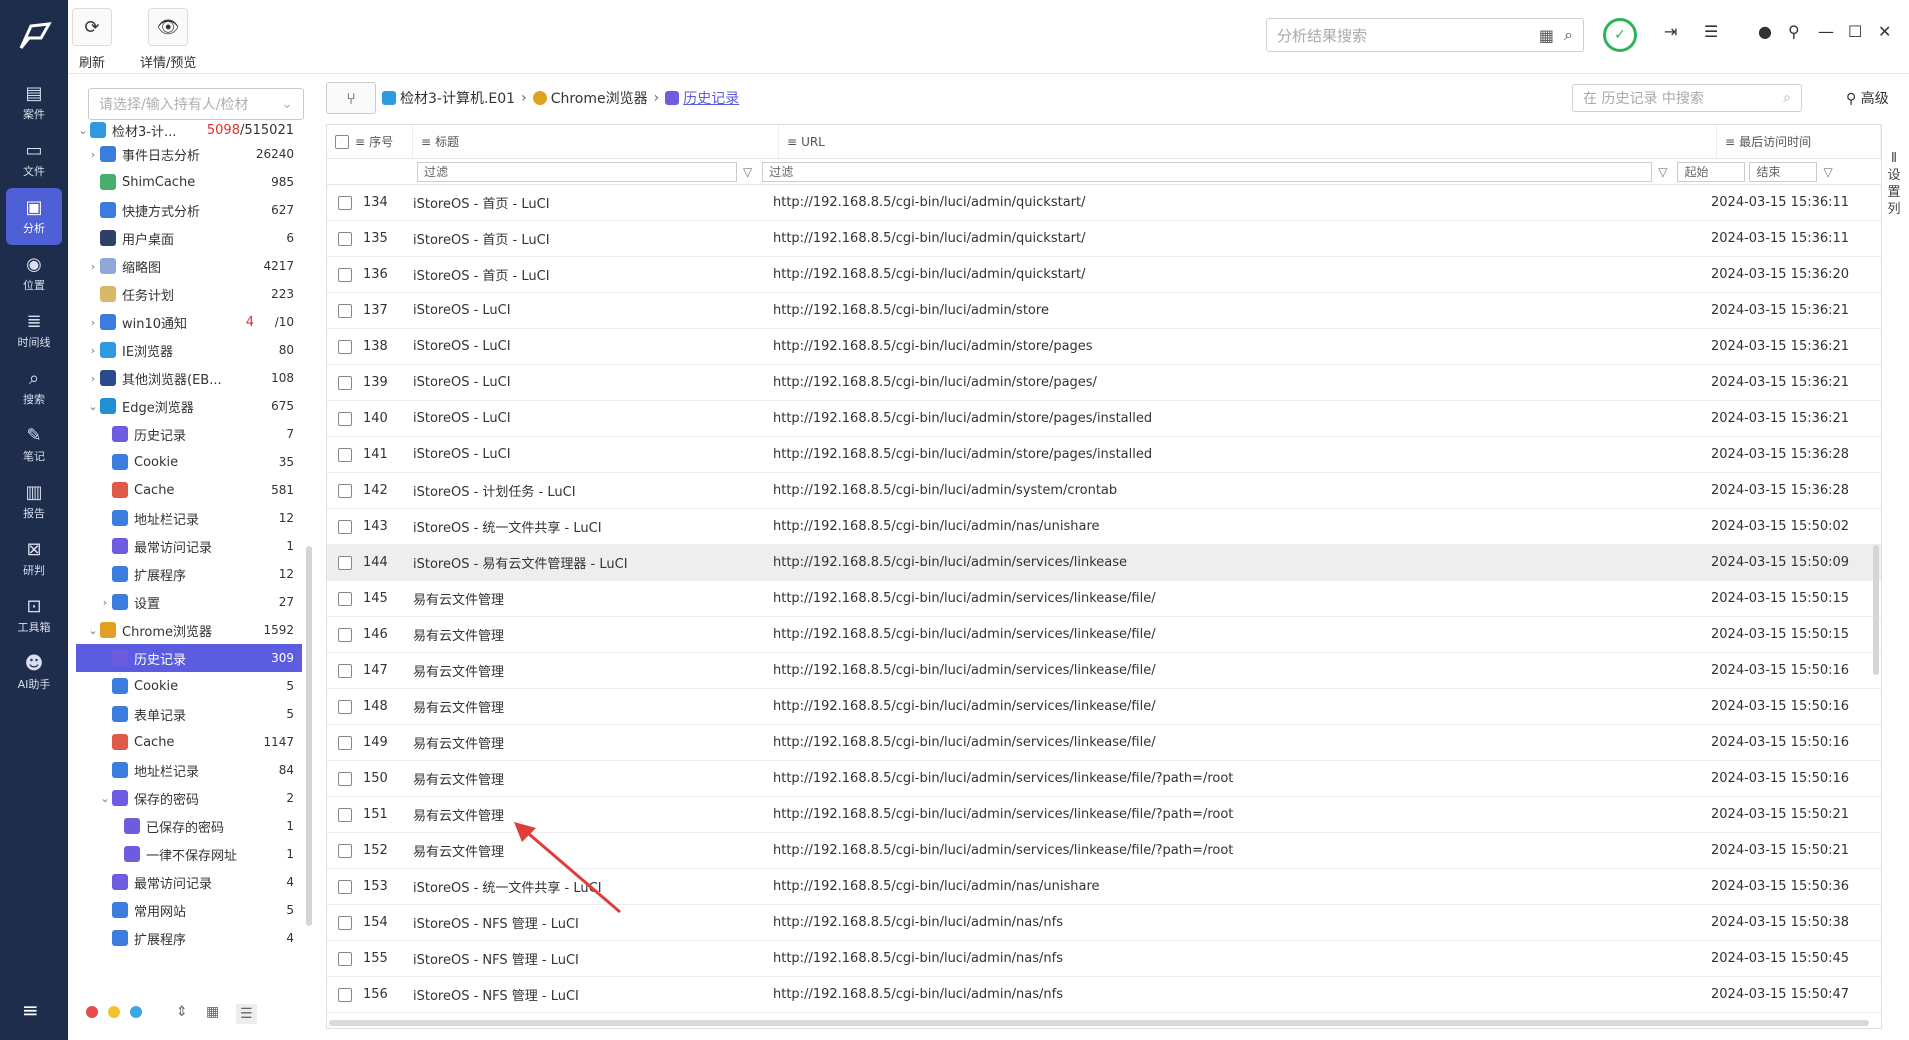 The height and width of the screenshot is (1040, 1909). What do you see at coordinates (189, 238) in the screenshot?
I see `tree-item: 用户桌面 6` at bounding box center [189, 238].